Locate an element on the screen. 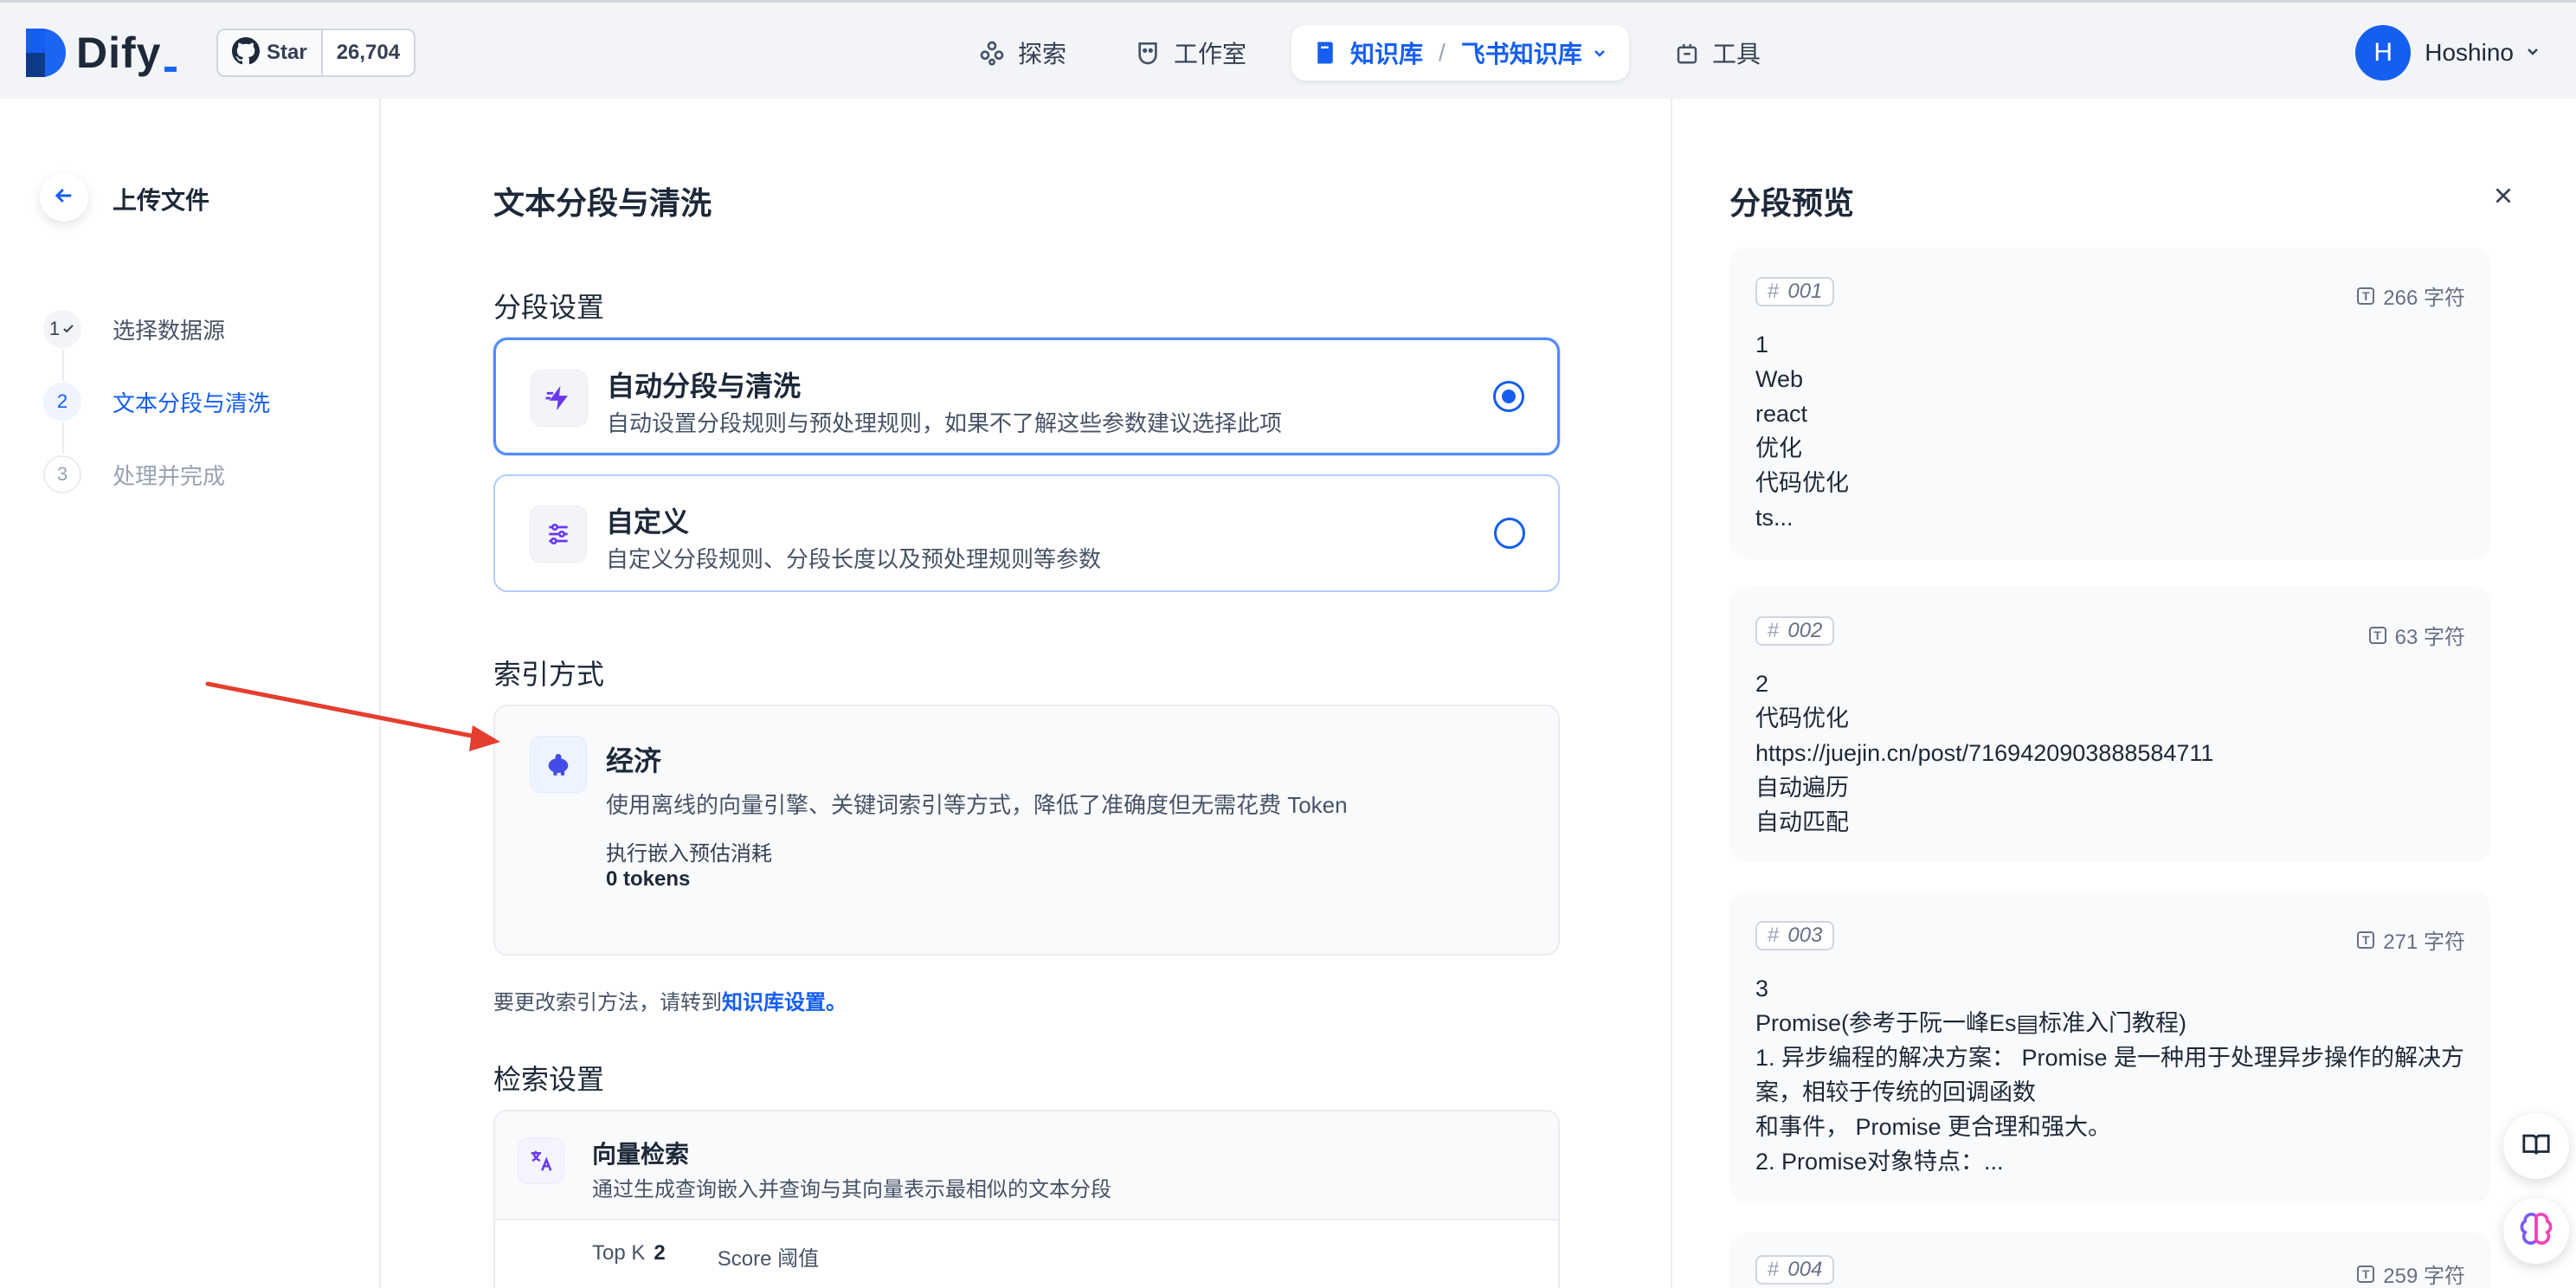 Image resolution: width=2576 pixels, height=1288 pixels. github-star-button: Star 26,704 is located at coordinates (316, 53).